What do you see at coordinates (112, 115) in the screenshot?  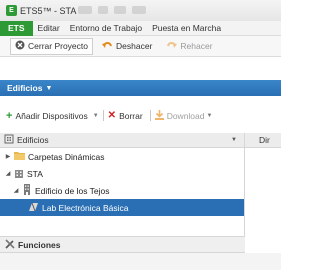 I see `delete-x-icon: ✕` at bounding box center [112, 115].